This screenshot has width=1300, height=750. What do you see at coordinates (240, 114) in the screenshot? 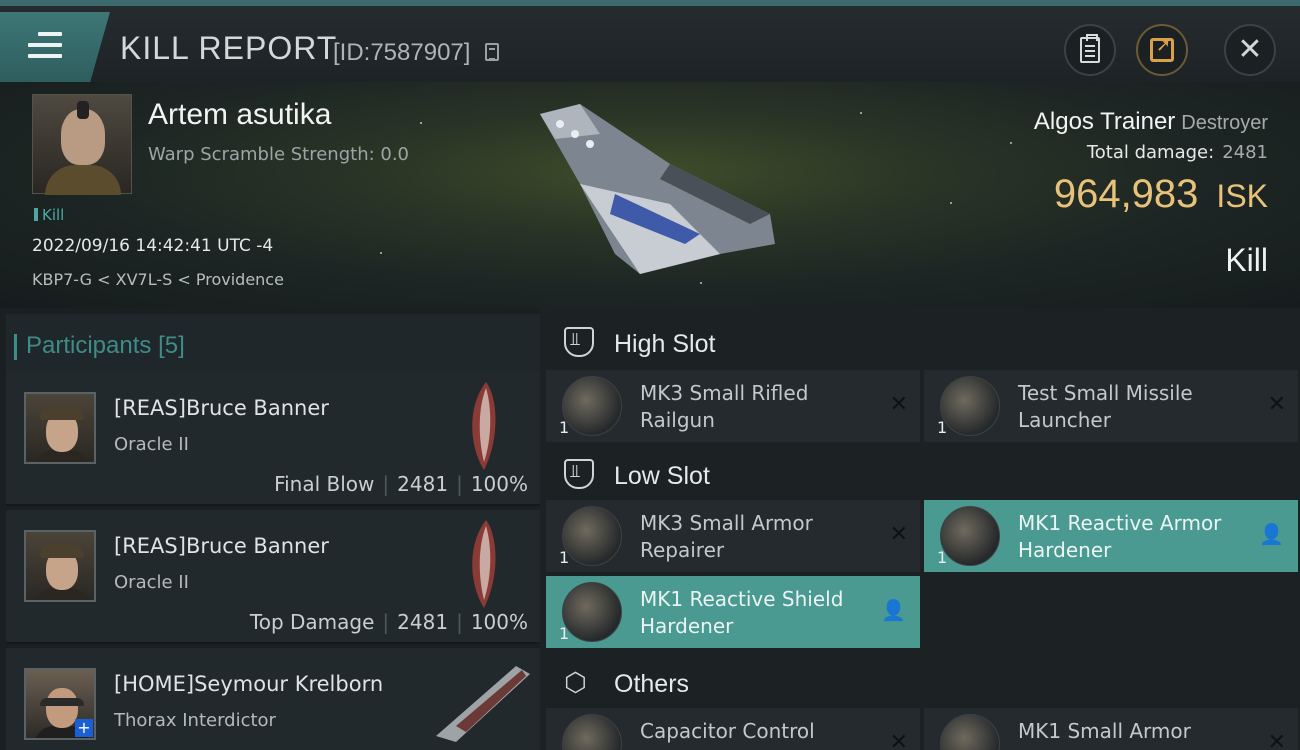
I see `victim-name: Artem asutika` at bounding box center [240, 114].